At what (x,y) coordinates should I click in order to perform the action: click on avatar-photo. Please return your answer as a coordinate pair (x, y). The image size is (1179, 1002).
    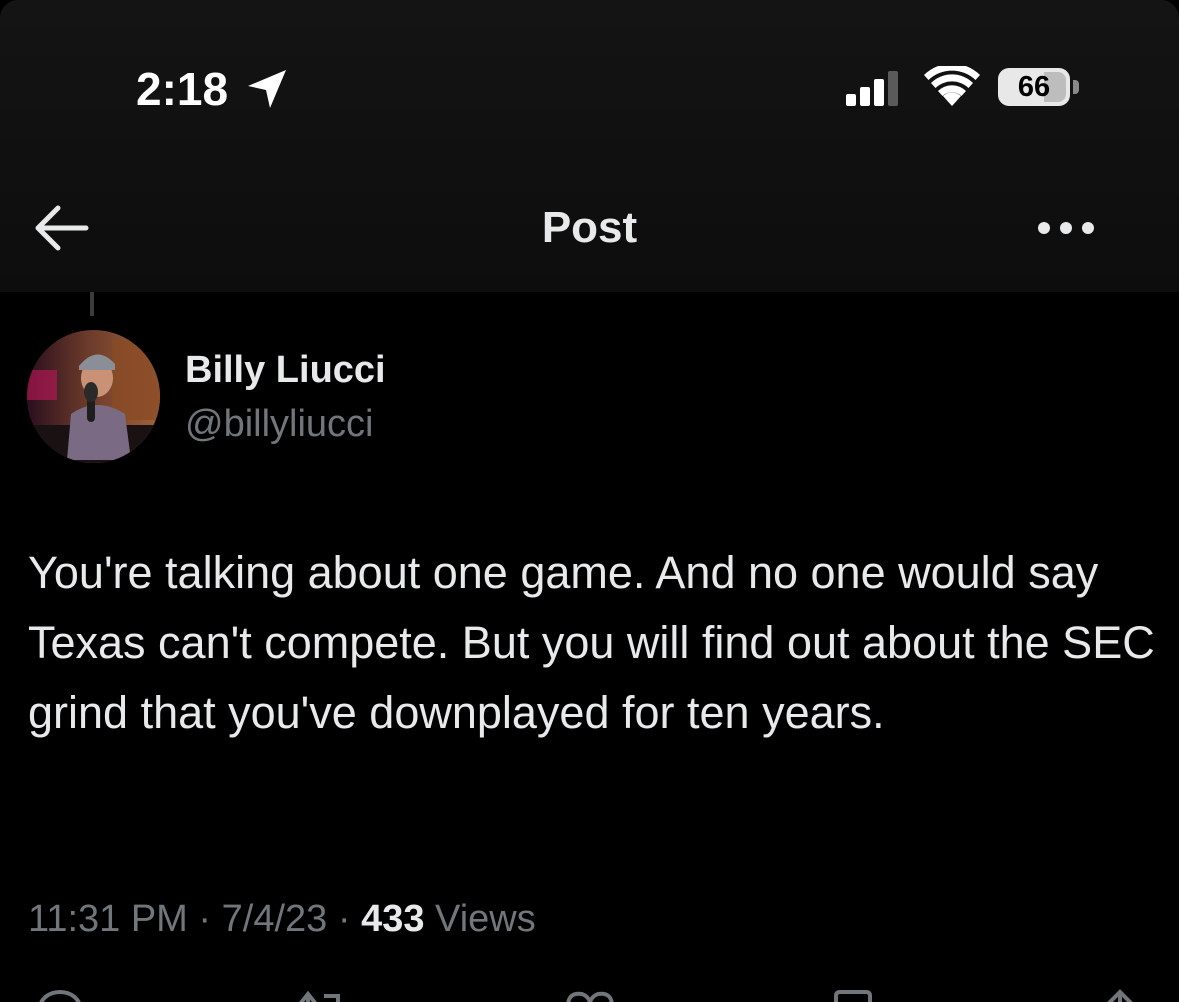
    Looking at the image, I should click on (93, 396).